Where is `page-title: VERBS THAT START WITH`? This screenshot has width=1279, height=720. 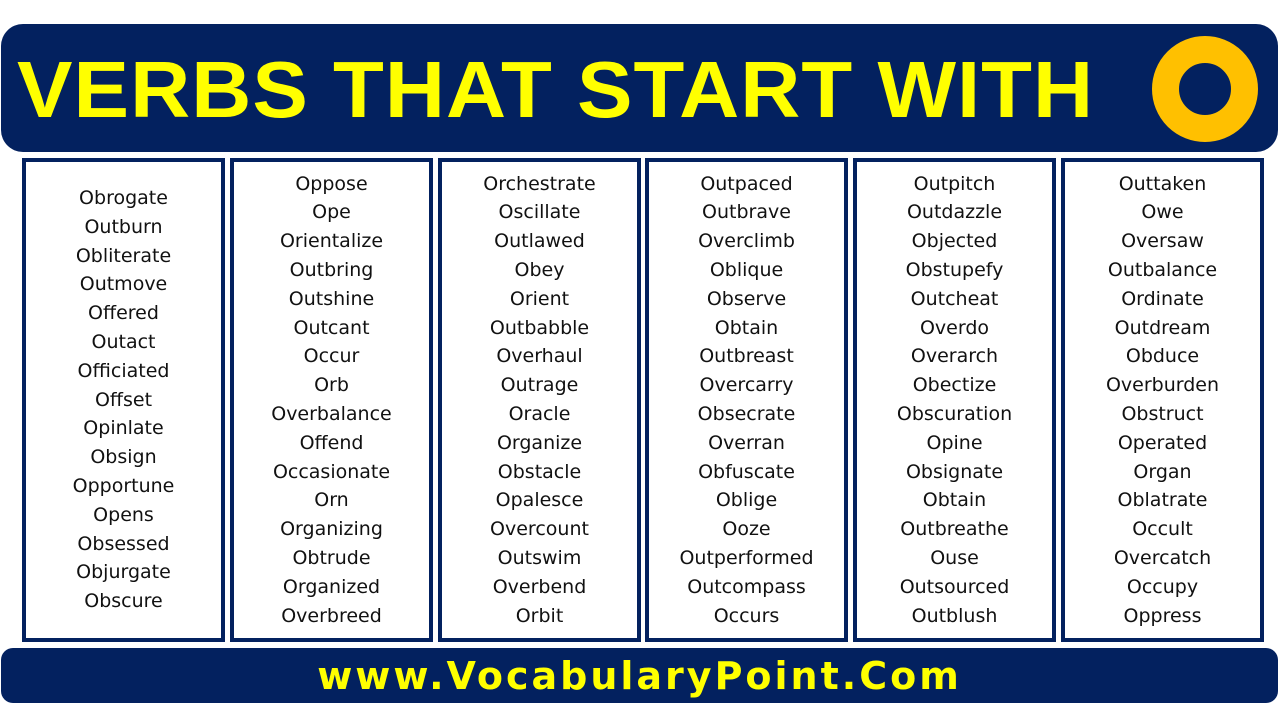 page-title: VERBS THAT START WITH is located at coordinates (556, 89).